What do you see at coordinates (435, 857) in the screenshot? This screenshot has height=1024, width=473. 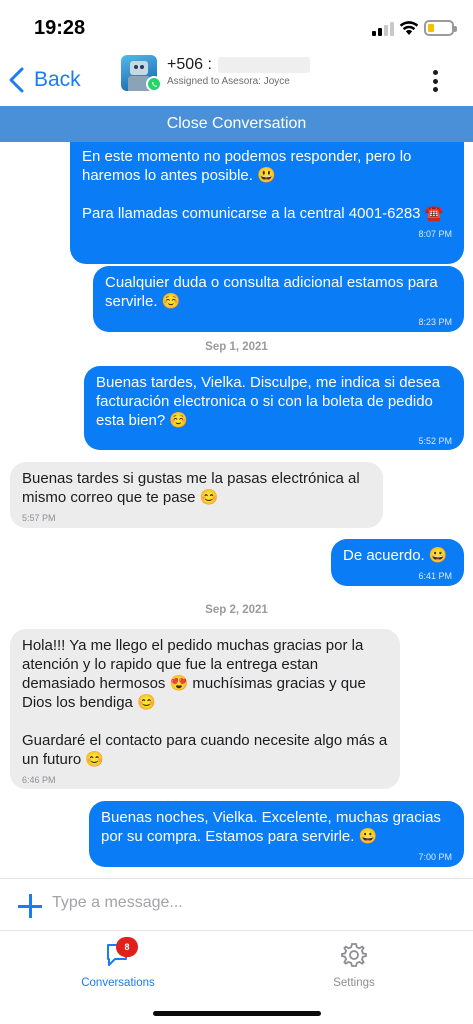 I see `message-time: 7:00 PM` at bounding box center [435, 857].